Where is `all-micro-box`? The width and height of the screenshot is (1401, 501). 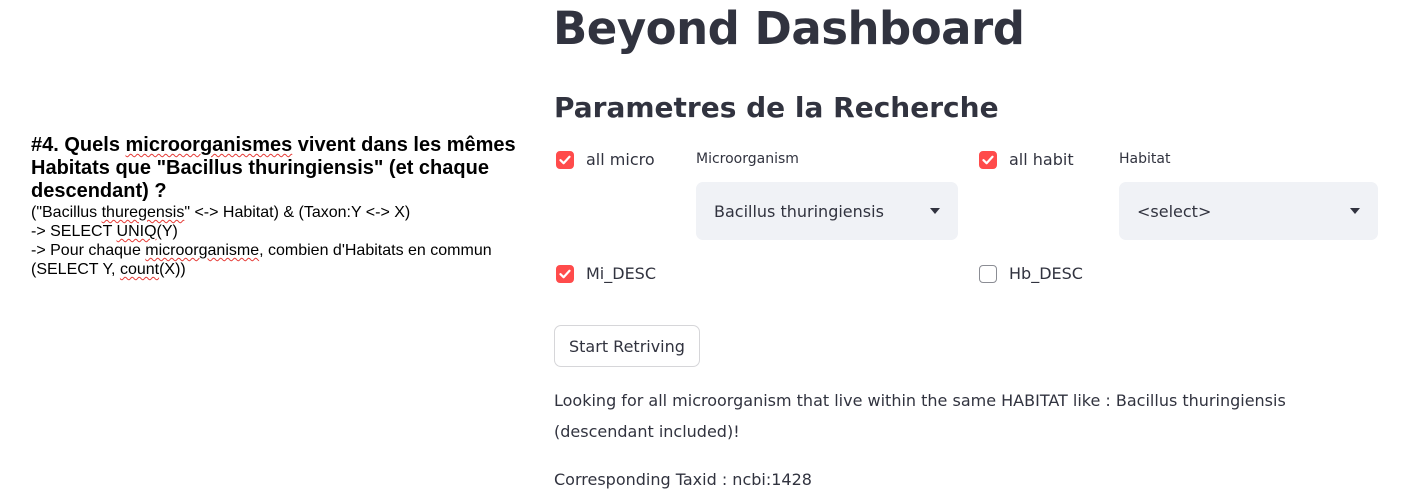
all-micro-box is located at coordinates (565, 159).